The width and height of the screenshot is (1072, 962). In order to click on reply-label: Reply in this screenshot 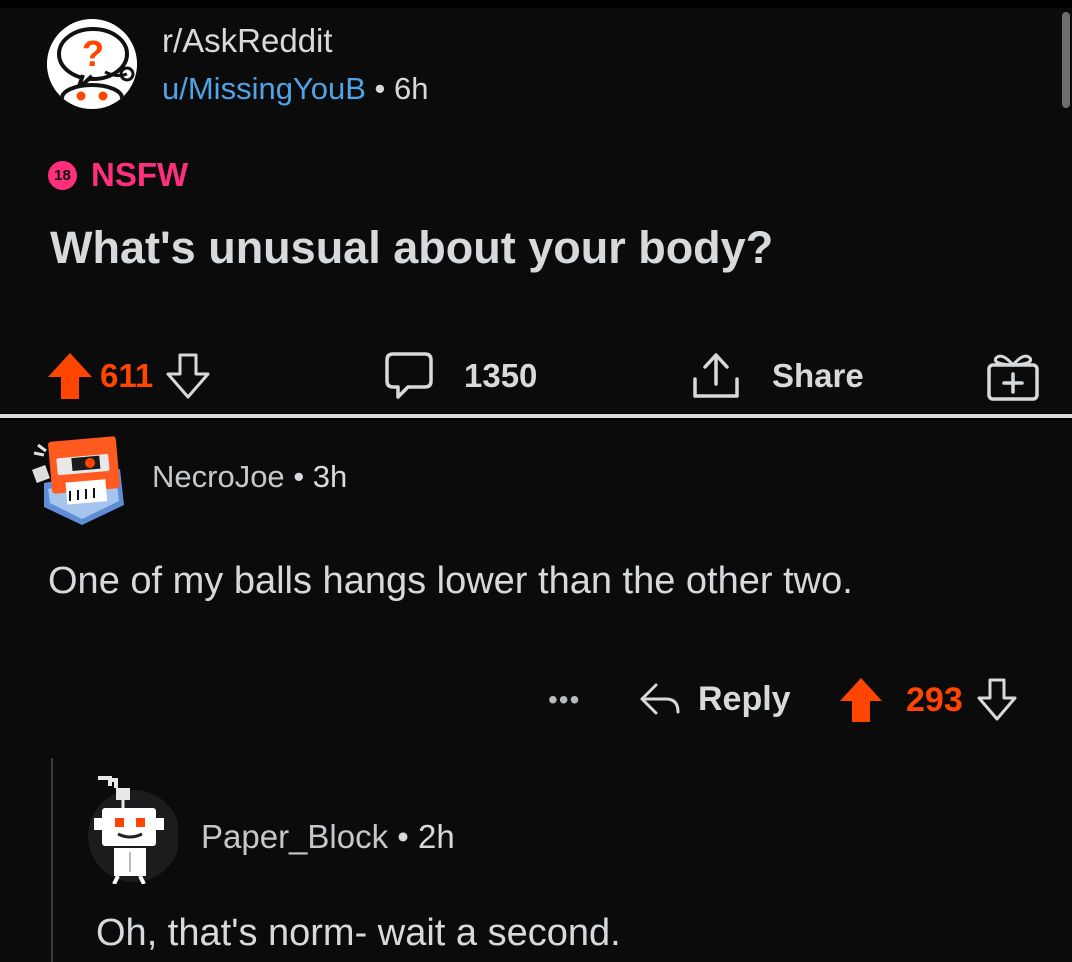, I will do `click(744, 698)`.